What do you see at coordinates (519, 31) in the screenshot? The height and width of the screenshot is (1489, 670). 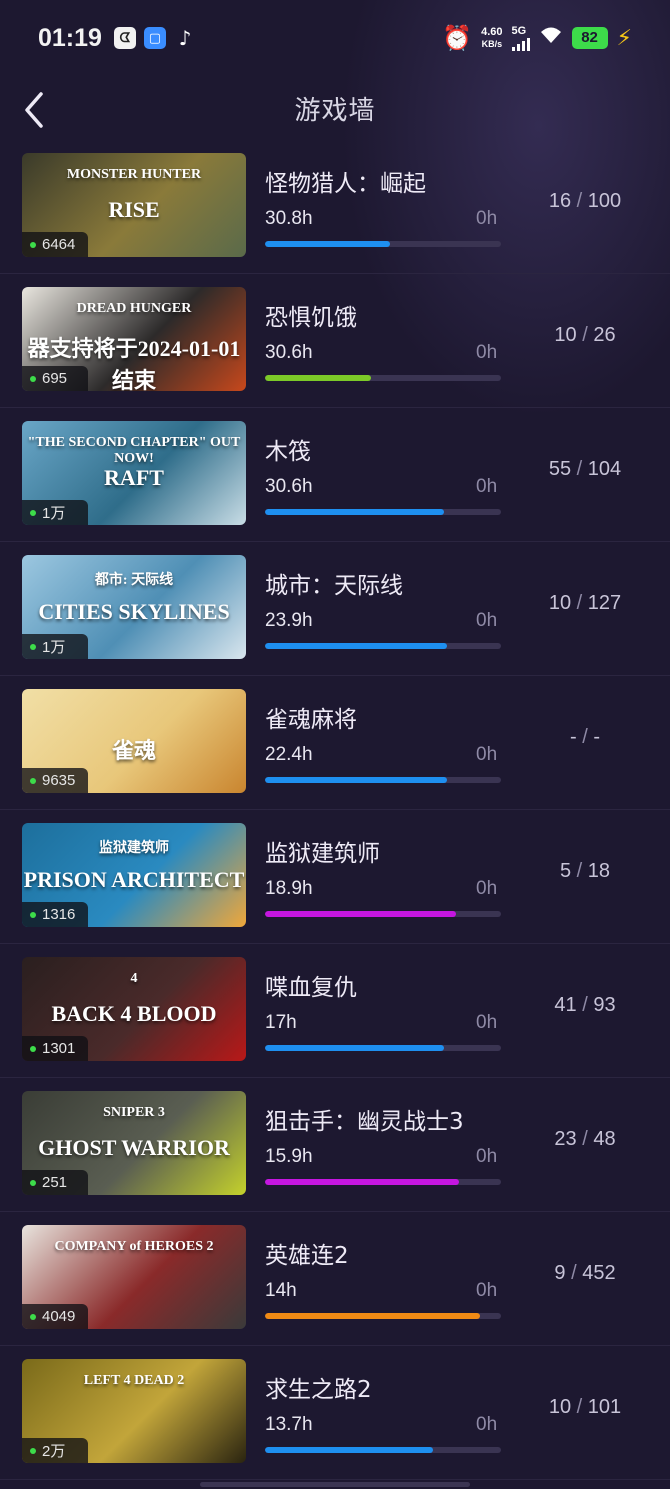 I see `network-type: 5G` at bounding box center [519, 31].